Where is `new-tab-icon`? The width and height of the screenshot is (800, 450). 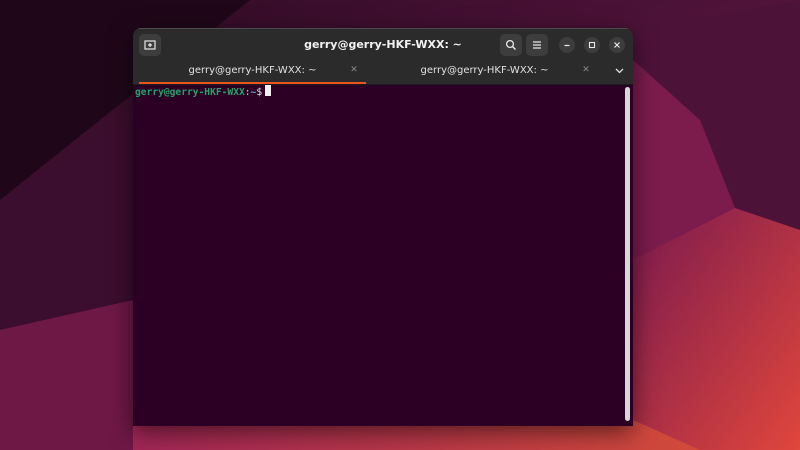 new-tab-icon is located at coordinates (150, 45).